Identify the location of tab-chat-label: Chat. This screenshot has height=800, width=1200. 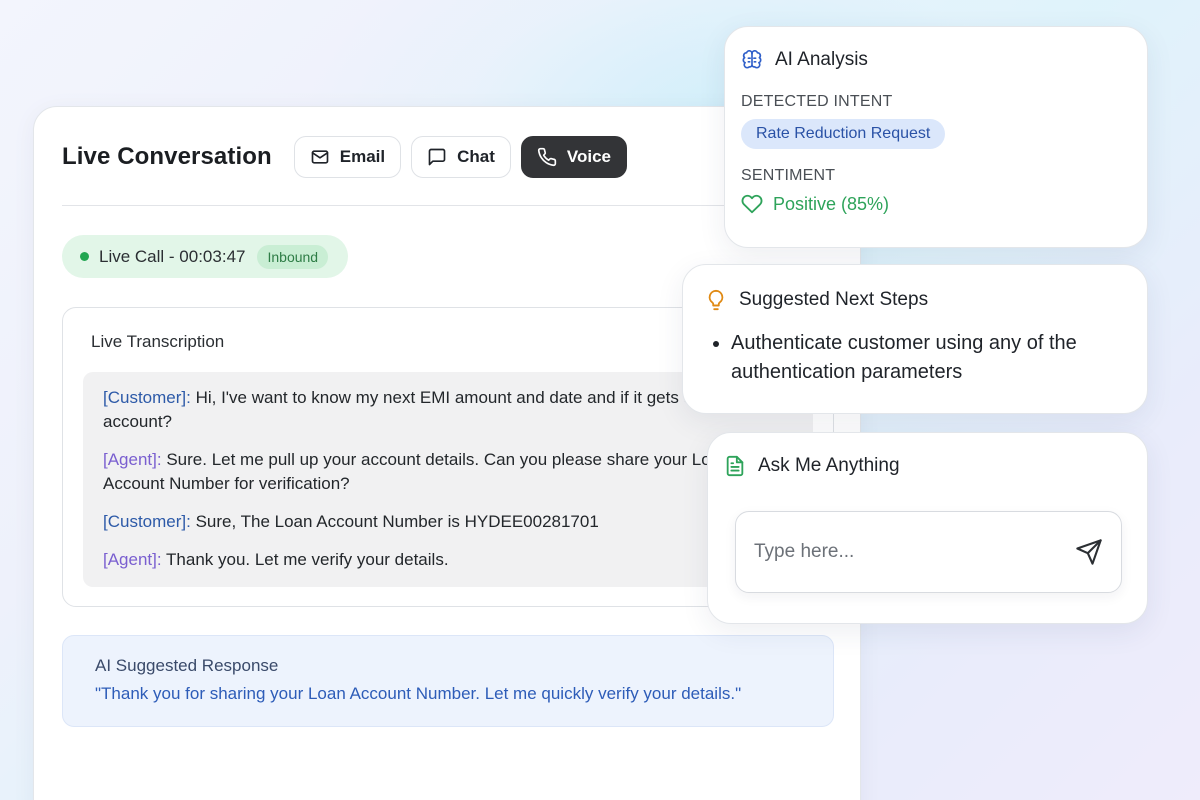
(476, 156).